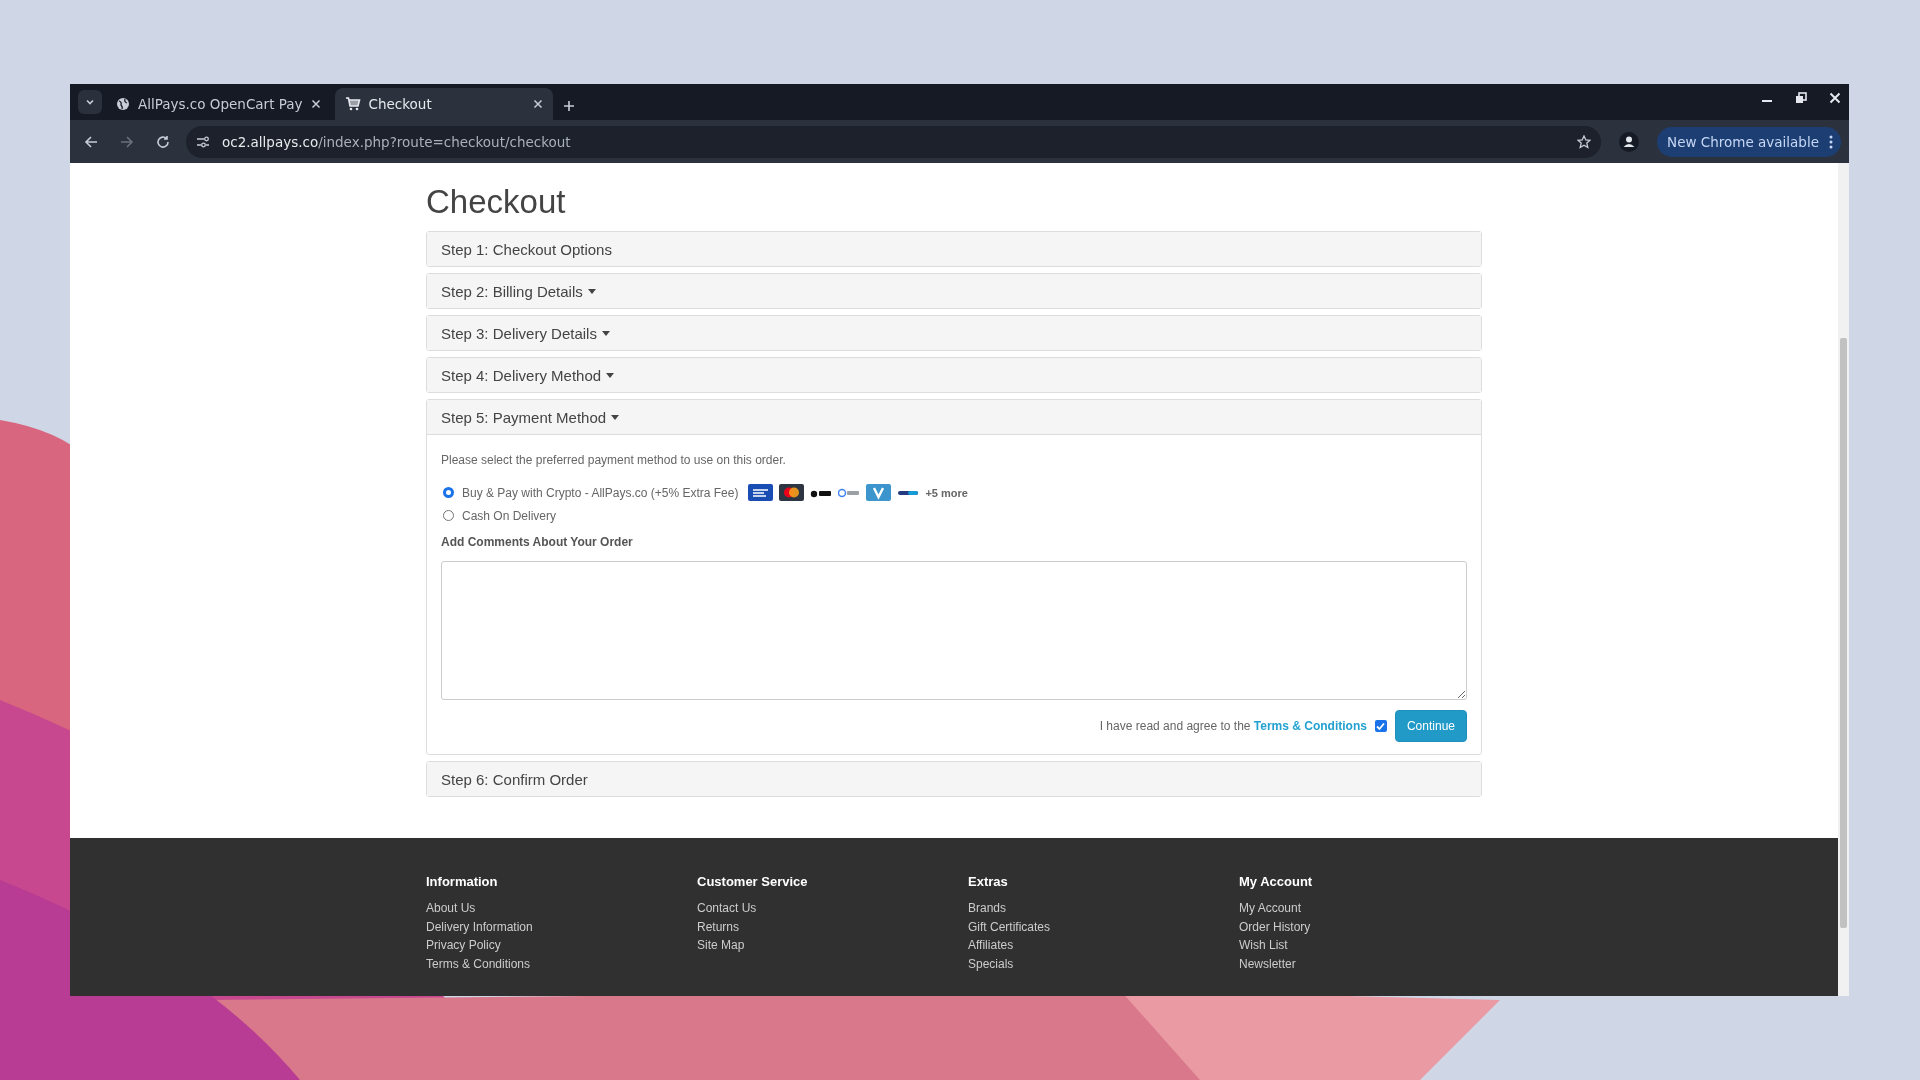 Image resolution: width=1920 pixels, height=1080 pixels. I want to click on step-header: Step 1: Checkout Options, so click(954, 249).